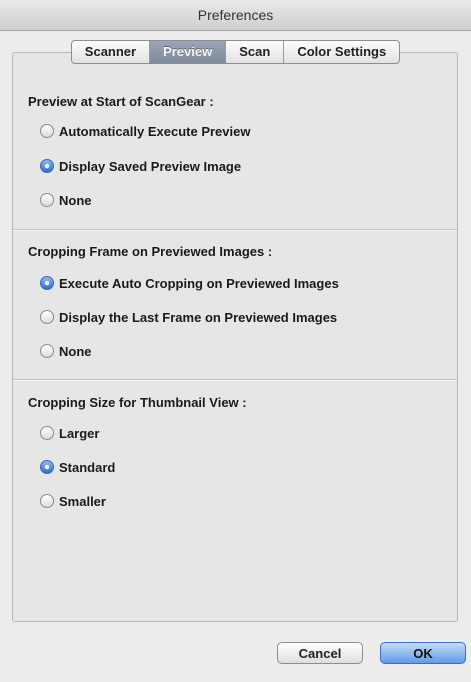 This screenshot has width=471, height=682. What do you see at coordinates (111, 52) in the screenshot?
I see `tab-scanner: Scanner` at bounding box center [111, 52].